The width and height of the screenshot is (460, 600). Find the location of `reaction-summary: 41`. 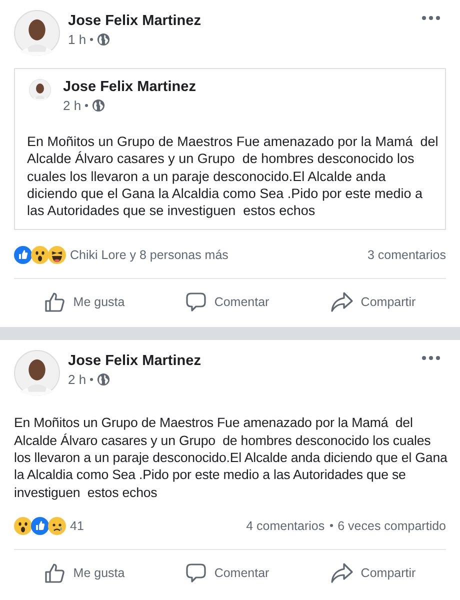

reaction-summary: 41 is located at coordinates (77, 525).